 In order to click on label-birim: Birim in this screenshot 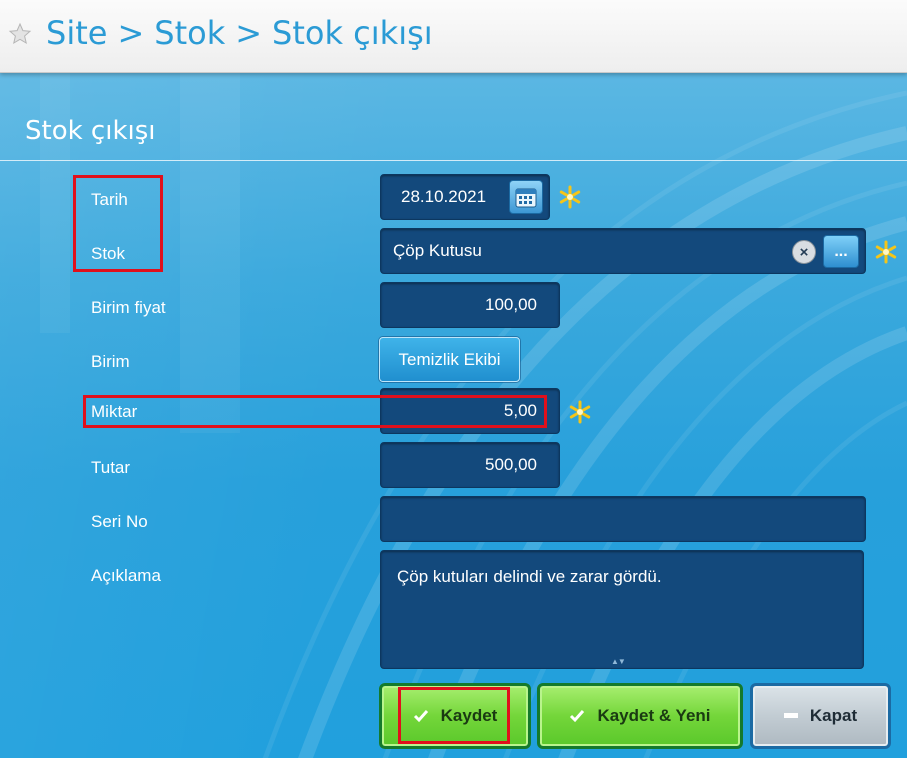, I will do `click(110, 361)`.